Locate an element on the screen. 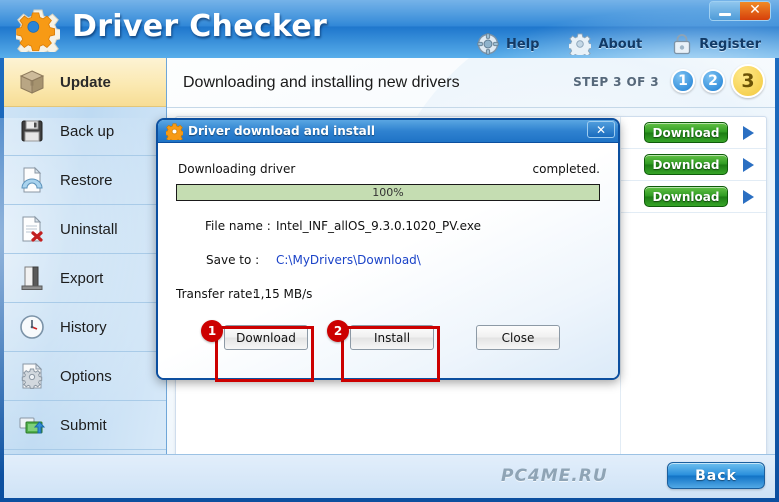  window-controls: ✕ is located at coordinates (740, 11).